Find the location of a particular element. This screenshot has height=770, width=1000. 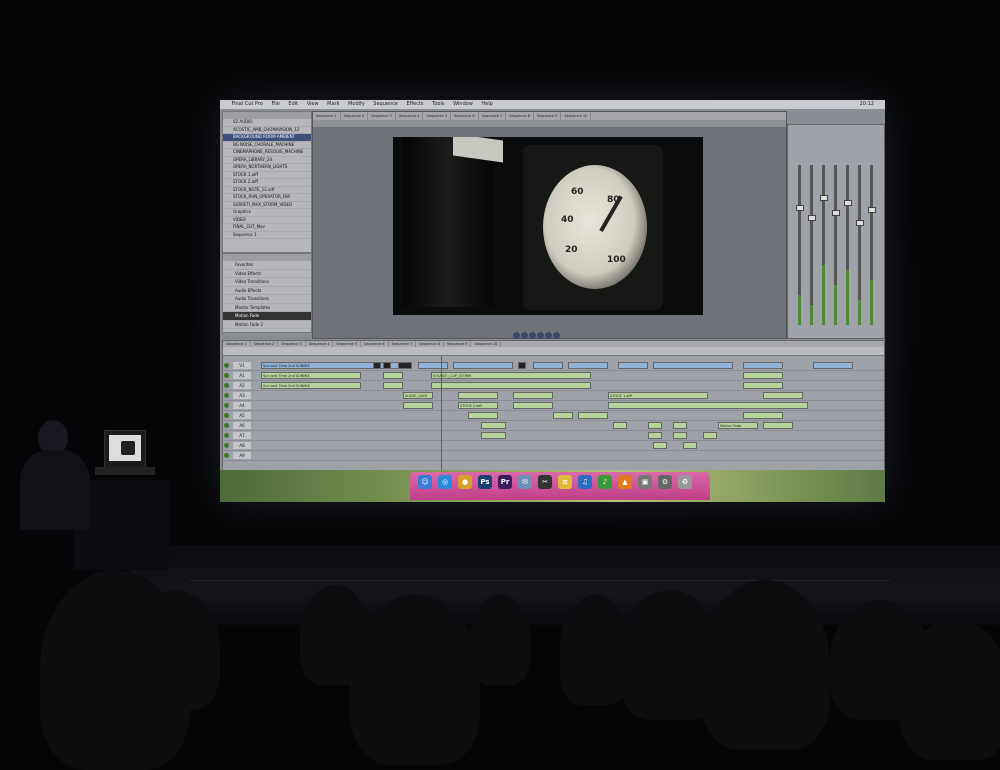

play-button is located at coordinates (532, 335).